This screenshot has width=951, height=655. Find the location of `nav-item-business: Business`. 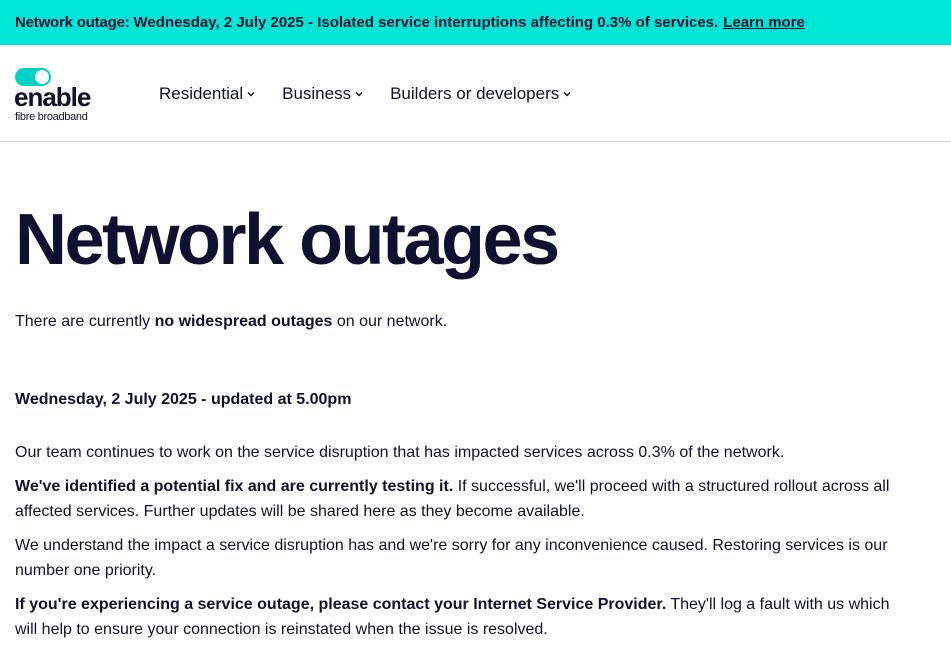

nav-item-business: Business is located at coordinates (323, 94).